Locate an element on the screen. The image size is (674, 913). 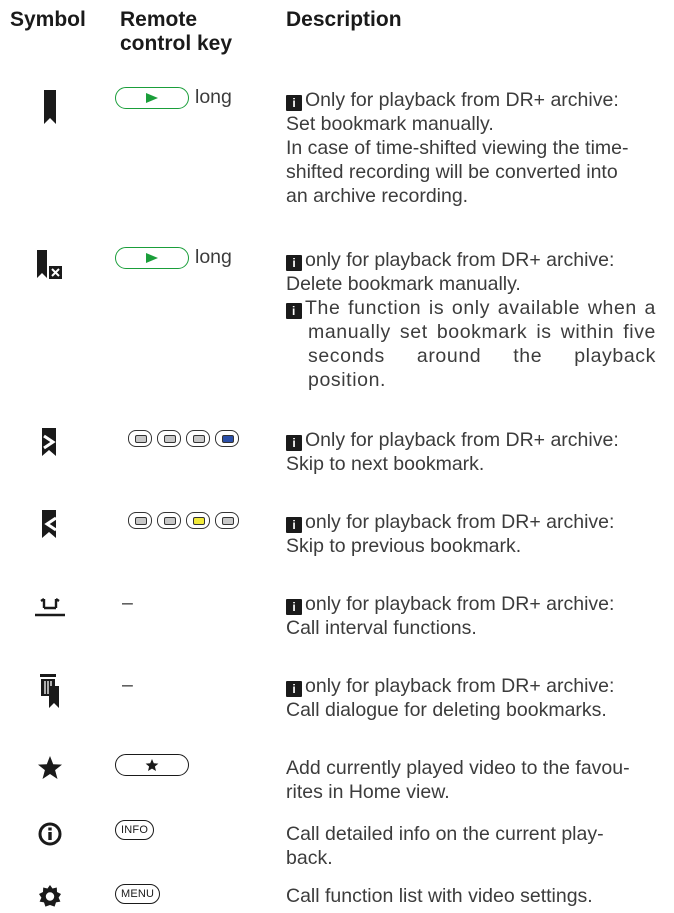
gear-icon is located at coordinates (50, 896).